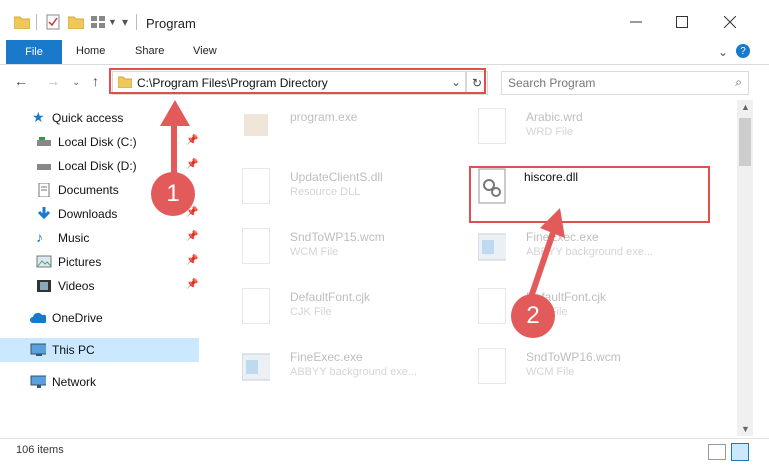  Describe the element at coordinates (533, 316) in the screenshot. I see `step-badge-2: 2` at that location.